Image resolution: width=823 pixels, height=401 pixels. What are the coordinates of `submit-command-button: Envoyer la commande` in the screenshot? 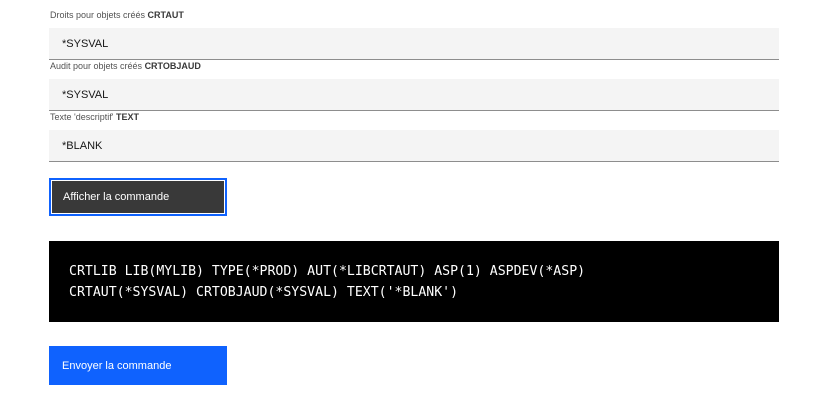 It's located at (138, 365).